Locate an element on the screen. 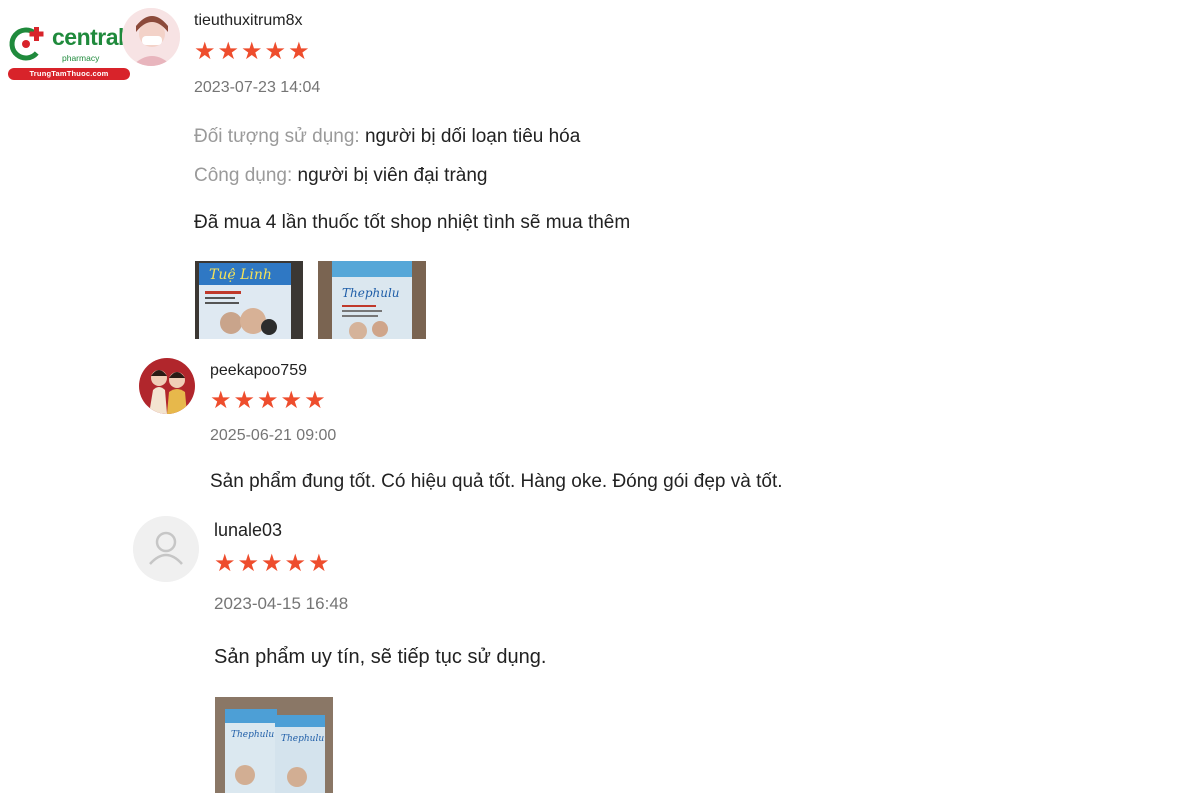 The image size is (1200, 800). logo-mark-icon is located at coordinates (26, 44).